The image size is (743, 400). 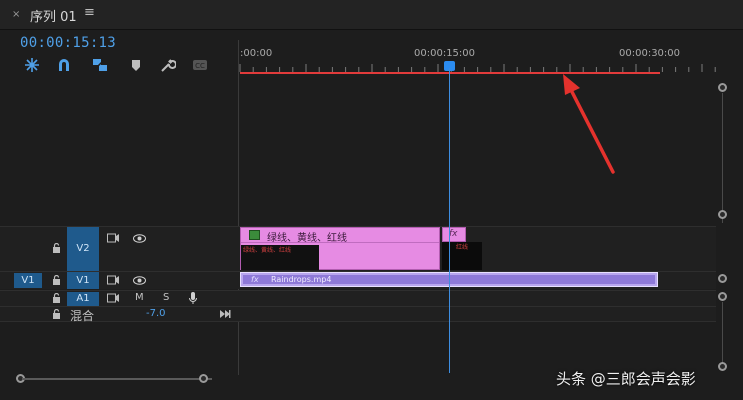 What do you see at coordinates (722, 278) in the screenshot?
I see `video-scroll-handle` at bounding box center [722, 278].